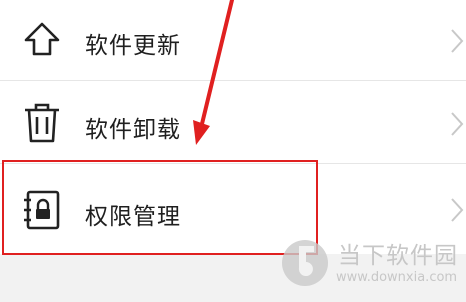  I want to click on menu-item-label: 软件更新, so click(133, 46).